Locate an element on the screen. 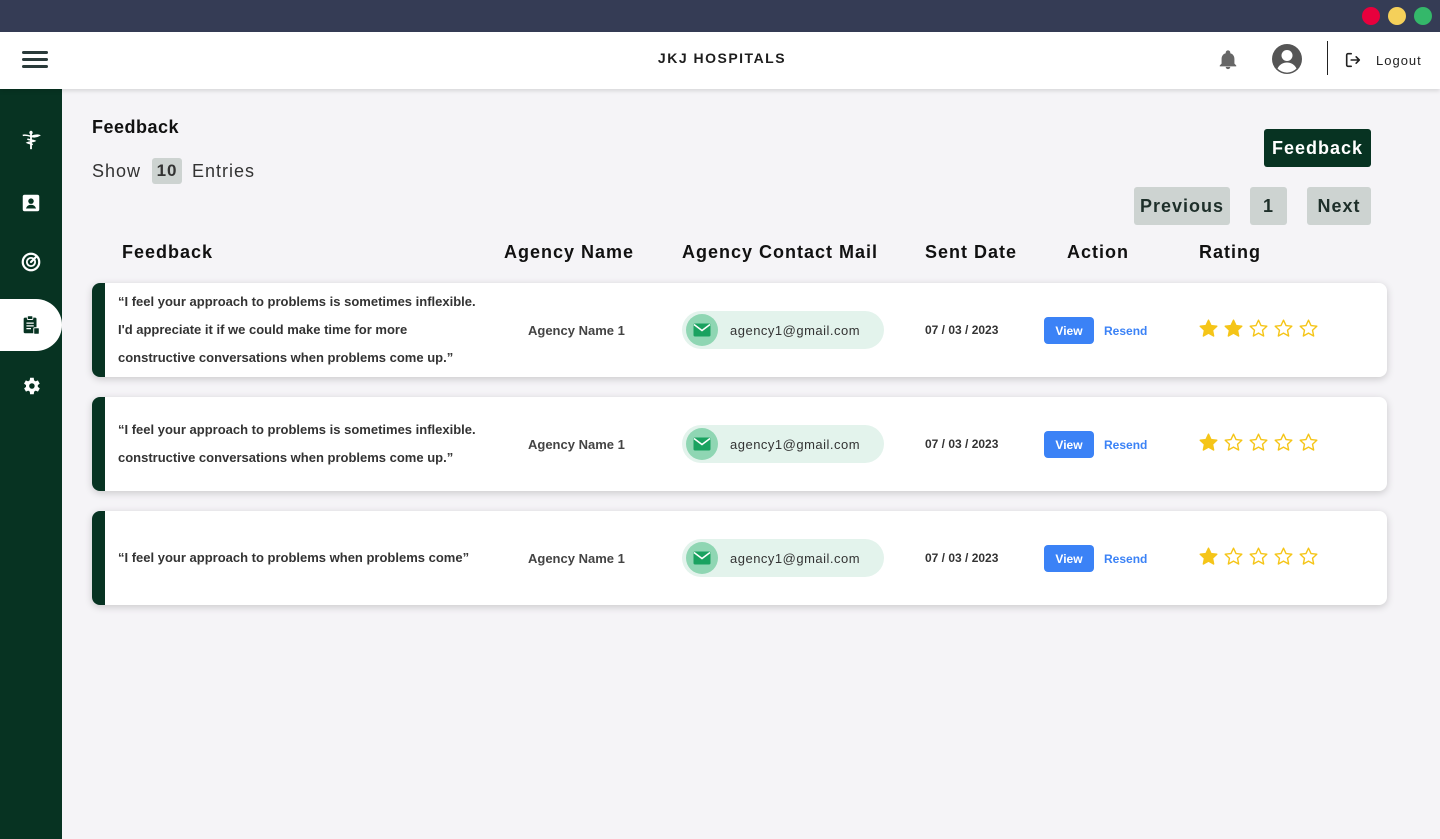 This screenshot has height=839, width=1440. sidebar-item-feedback is located at coordinates (31, 325).